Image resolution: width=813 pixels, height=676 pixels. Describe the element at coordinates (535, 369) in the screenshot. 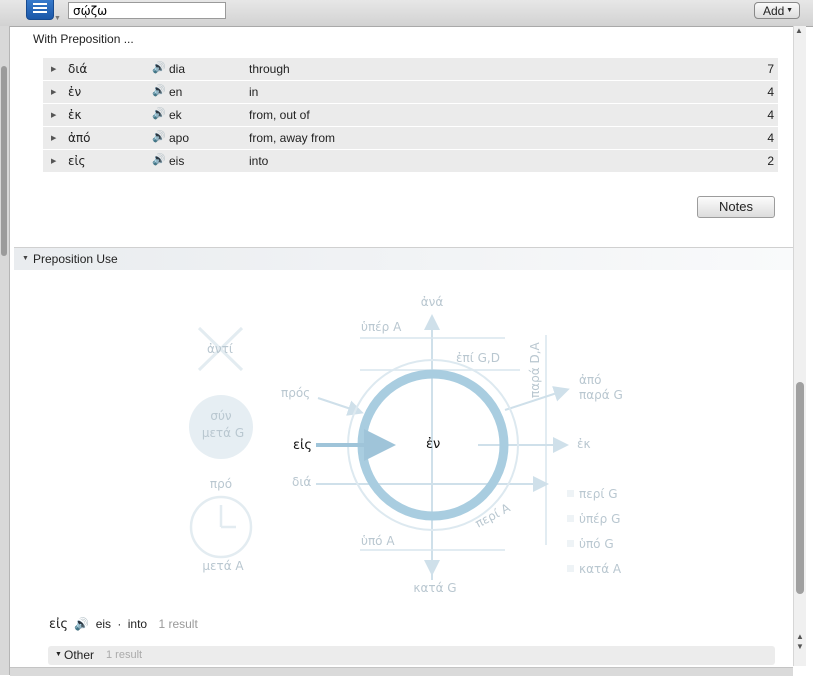

I see `label-para-da: παρά D,A` at that location.